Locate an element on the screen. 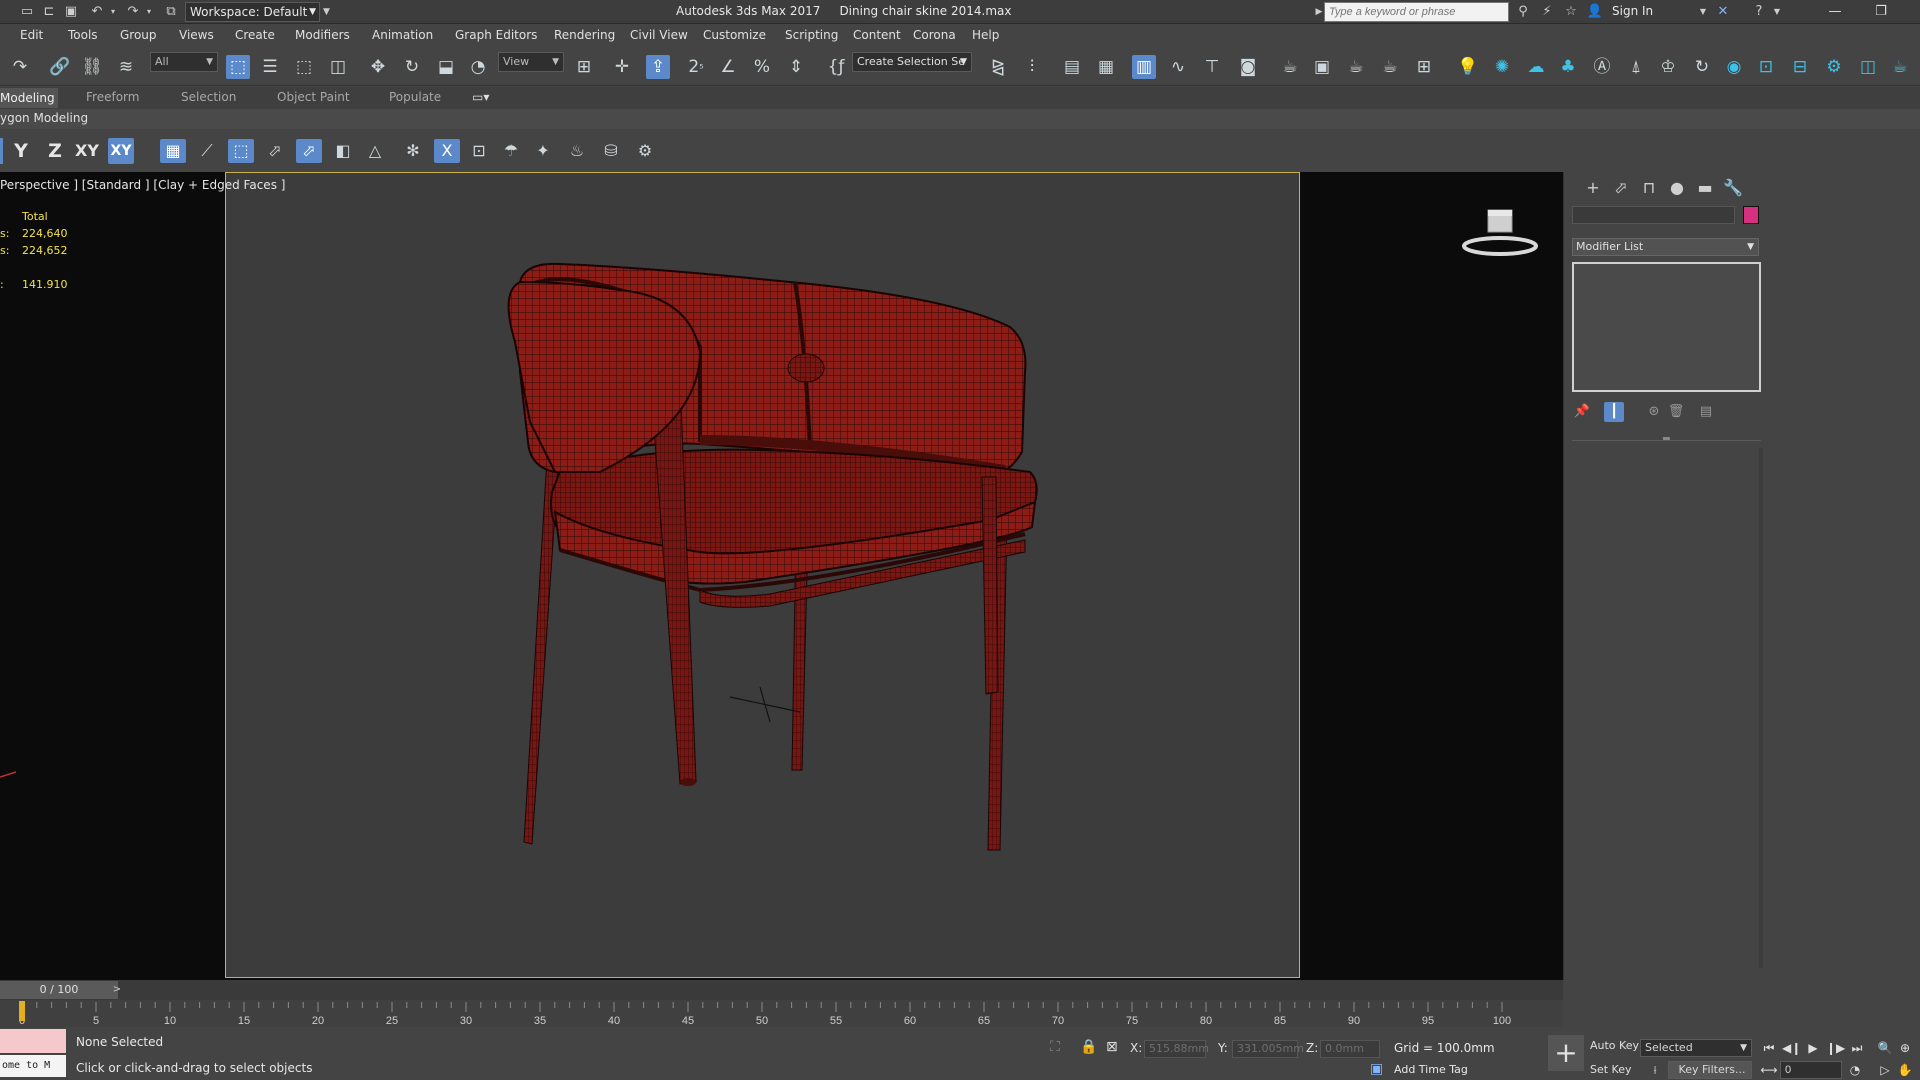 This screenshot has height=1080, width=1920. add-time-tag: Add Time Tag is located at coordinates (1431, 1069).